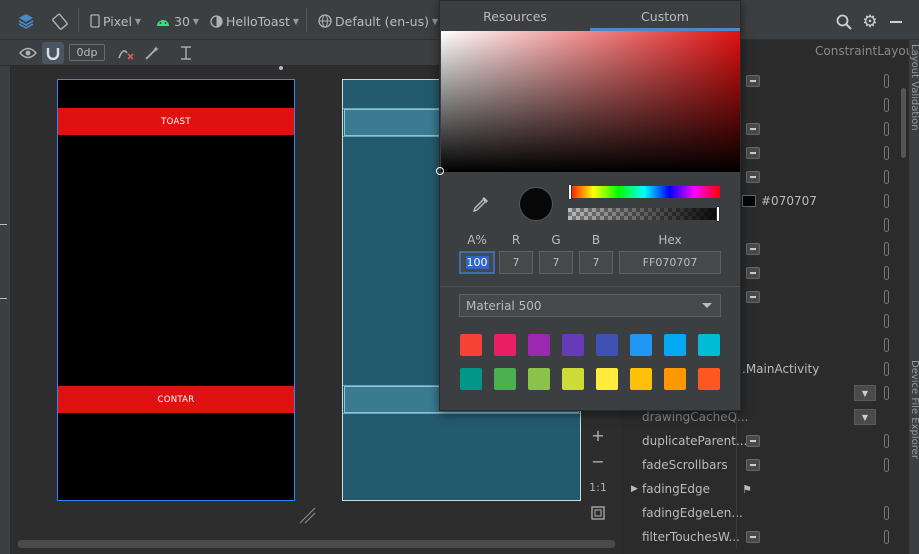 The width and height of the screenshot is (919, 554). I want to click on zoom-one-to-one-button: 1:1, so click(598, 487).